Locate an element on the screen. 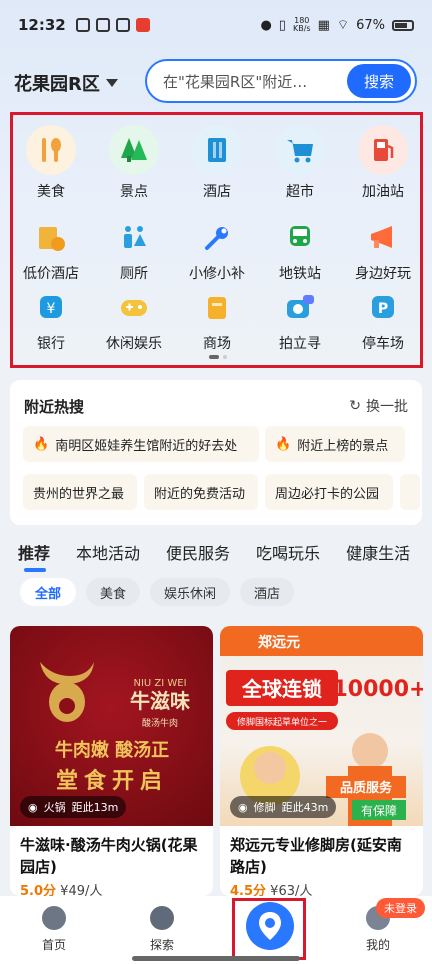 This screenshot has width=432, height=964. search-box: 在"花果园R区"附近… 搜索 is located at coordinates (281, 81).